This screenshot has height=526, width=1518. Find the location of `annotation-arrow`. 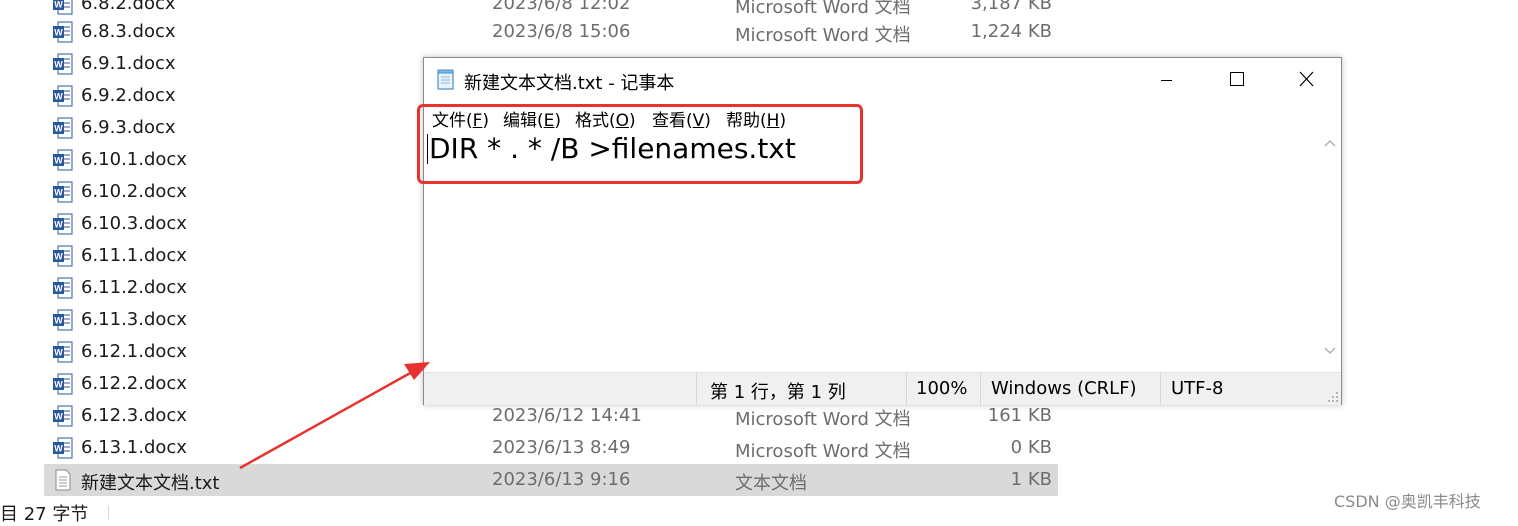

annotation-arrow is located at coordinates (334, 416).